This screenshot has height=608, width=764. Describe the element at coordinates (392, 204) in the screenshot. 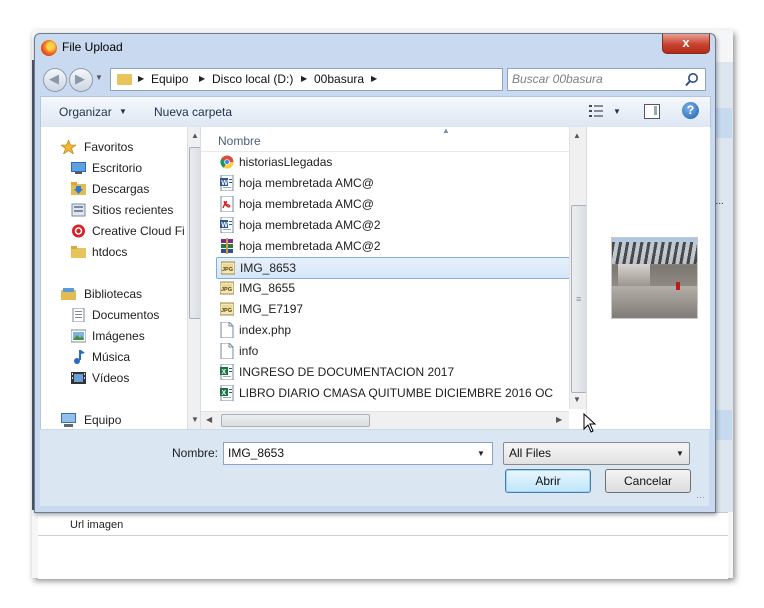

I see `file-row: hoja membretada AMC@` at that location.